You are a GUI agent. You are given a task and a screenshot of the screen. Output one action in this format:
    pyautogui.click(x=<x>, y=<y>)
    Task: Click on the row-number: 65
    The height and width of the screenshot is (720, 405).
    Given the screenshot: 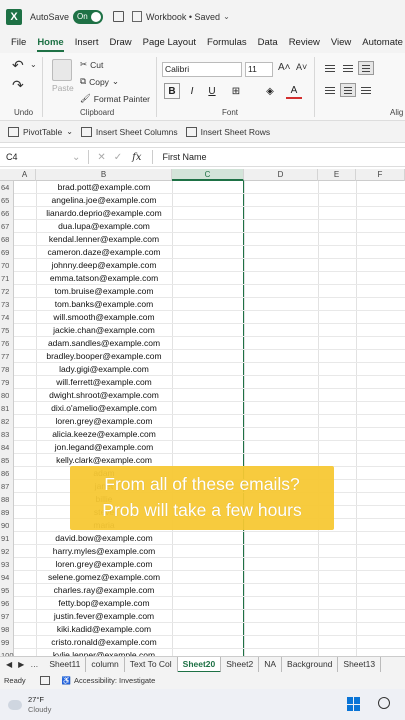 What is the action you would take?
    pyautogui.click(x=7, y=200)
    